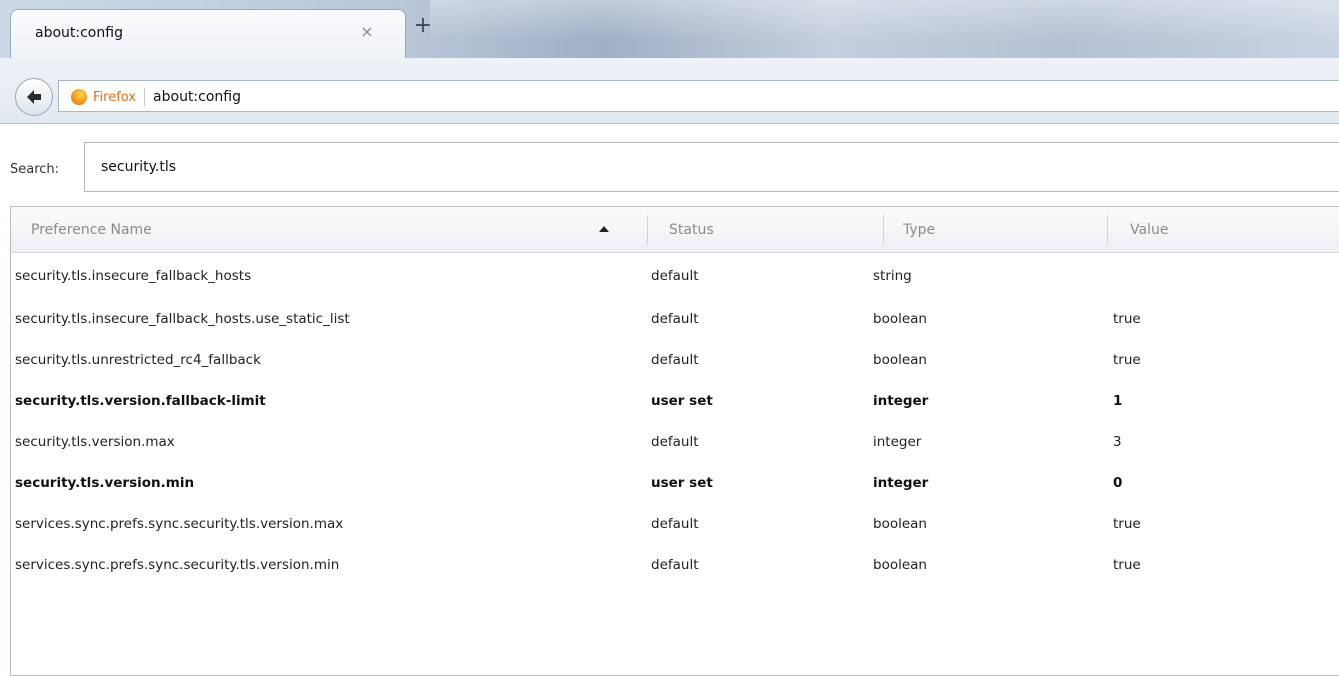 This screenshot has width=1339, height=676. I want to click on preference-value: 3, so click(1117, 442).